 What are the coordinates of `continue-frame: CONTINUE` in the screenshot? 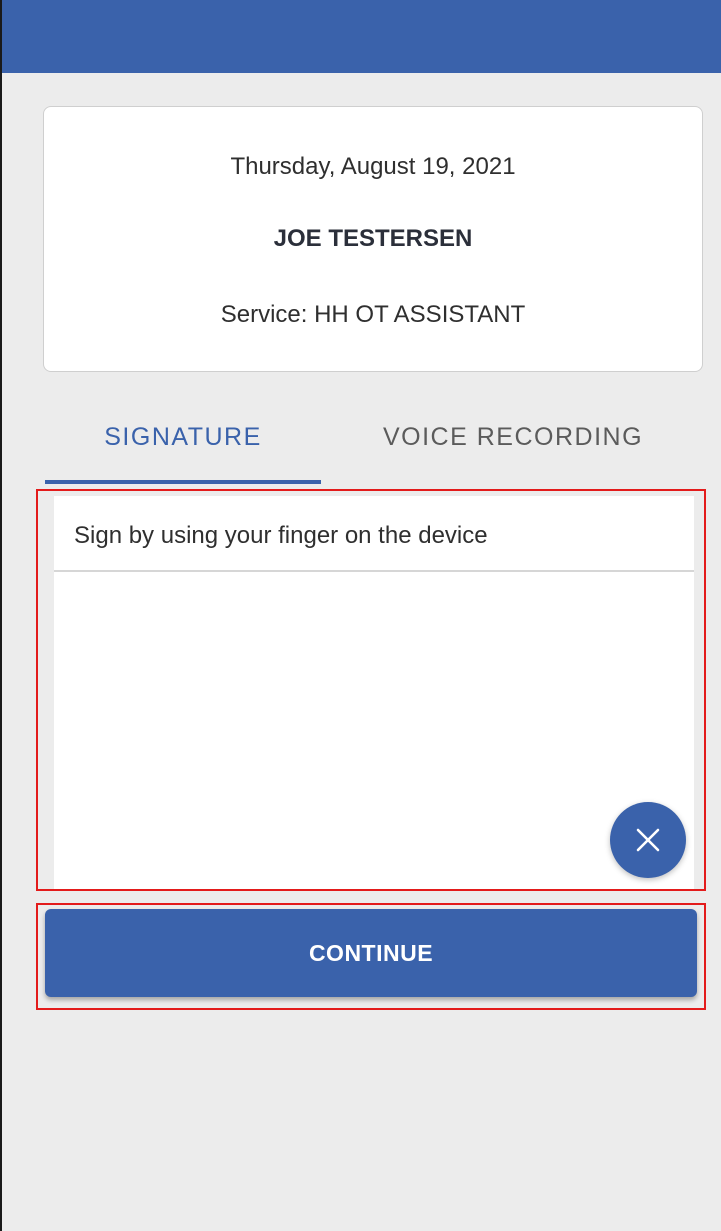 It's located at (371, 956).